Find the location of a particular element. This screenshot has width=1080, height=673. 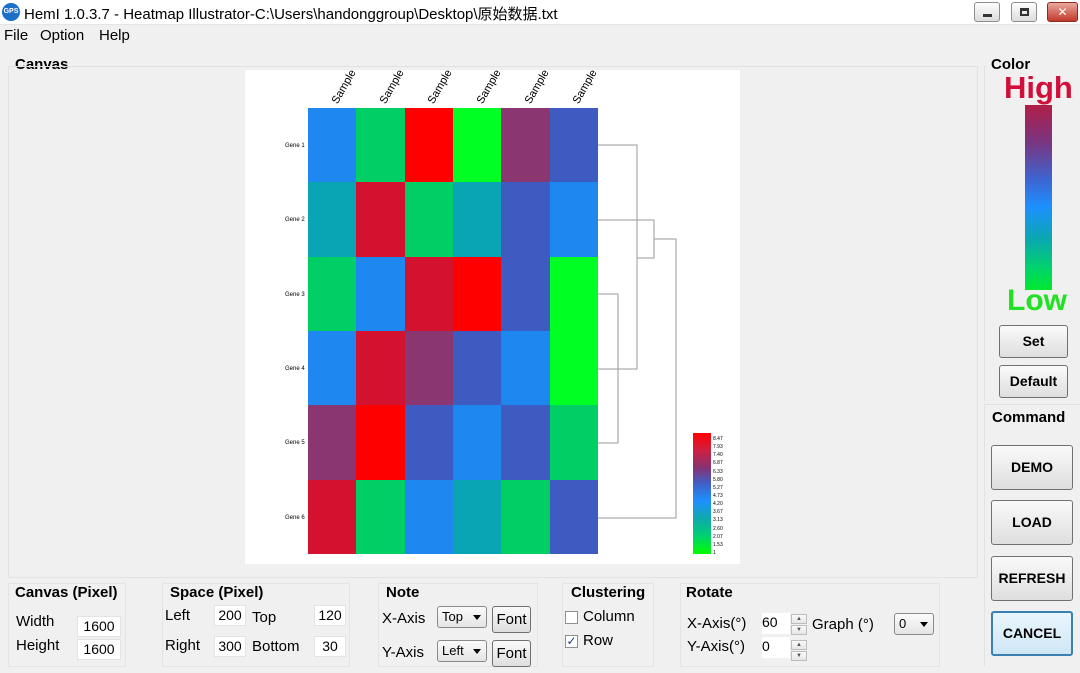

canvas-pixel-title: Canvas (Pixel) is located at coordinates (66, 592).